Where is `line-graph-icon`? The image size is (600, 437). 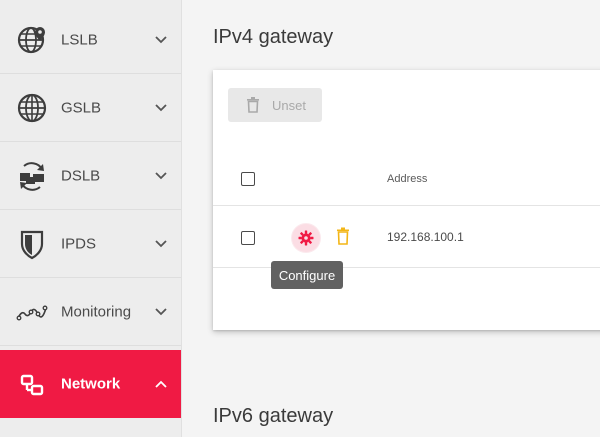
line-graph-icon is located at coordinates (32, 312).